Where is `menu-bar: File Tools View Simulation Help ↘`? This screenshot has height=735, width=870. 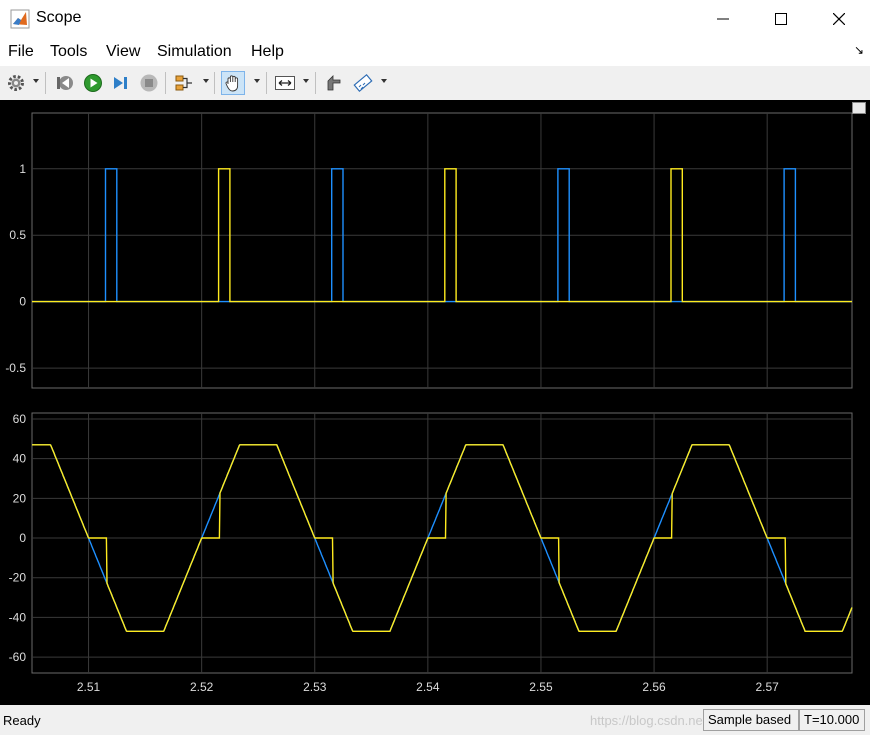
menu-bar: File Tools View Simulation Help ↘ is located at coordinates (435, 52).